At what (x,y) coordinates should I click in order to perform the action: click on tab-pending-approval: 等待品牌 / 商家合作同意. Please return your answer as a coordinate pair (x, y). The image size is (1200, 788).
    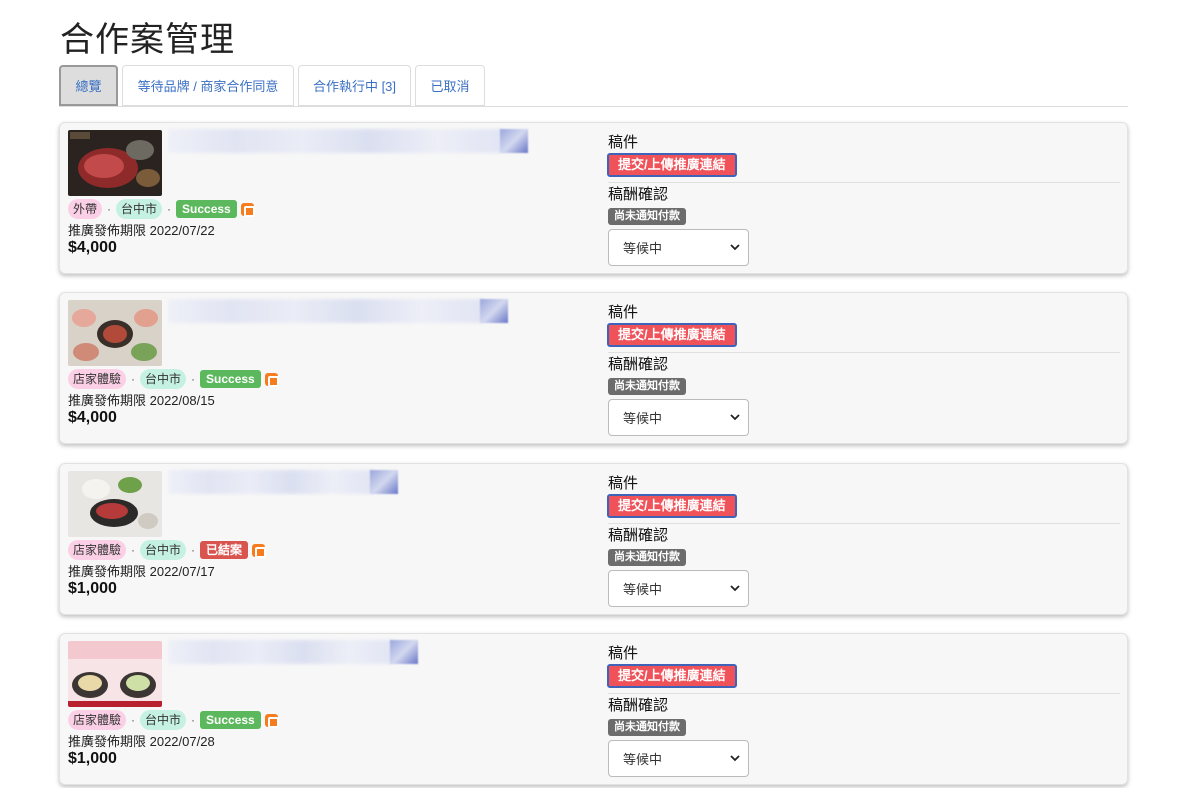
    Looking at the image, I should click on (208, 85).